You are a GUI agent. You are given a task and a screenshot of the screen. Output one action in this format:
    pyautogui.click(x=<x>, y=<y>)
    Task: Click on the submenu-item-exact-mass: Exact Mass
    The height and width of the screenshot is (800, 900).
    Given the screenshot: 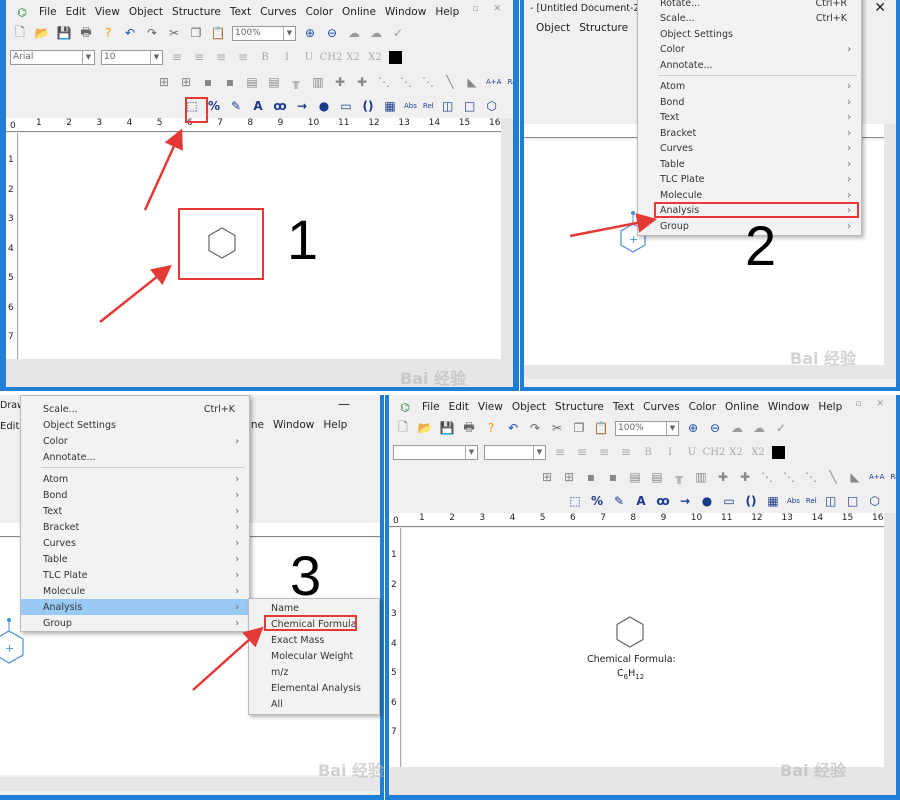 What is the action you would take?
    pyautogui.click(x=314, y=640)
    